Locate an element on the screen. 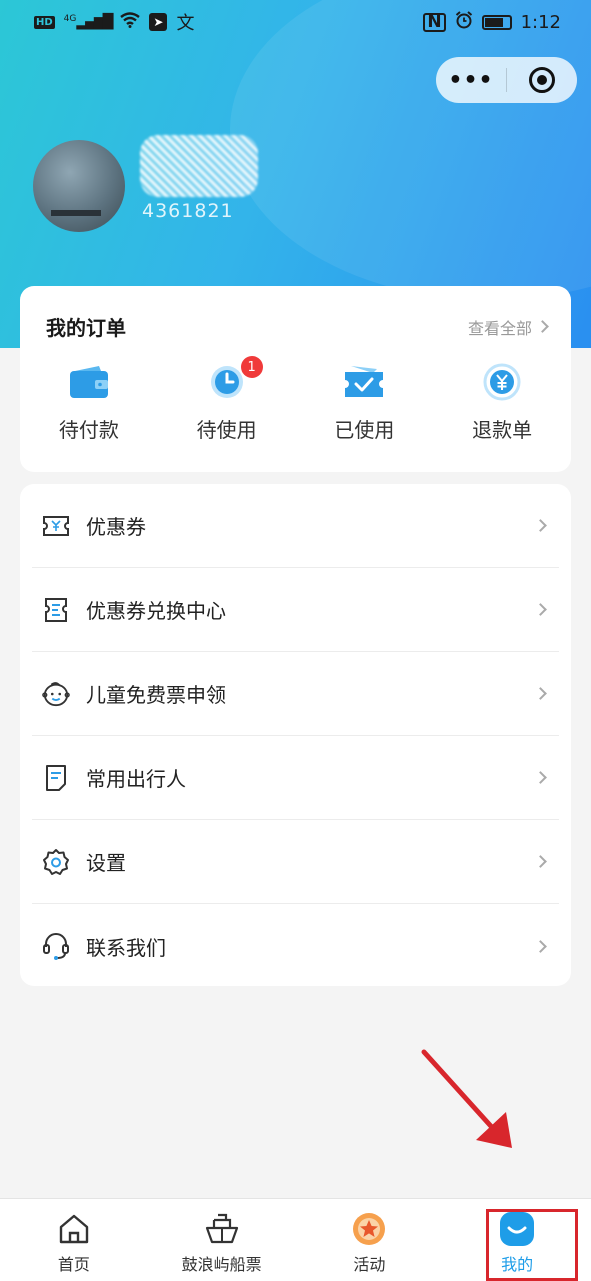  target-circle-icon is located at coordinates (542, 80).